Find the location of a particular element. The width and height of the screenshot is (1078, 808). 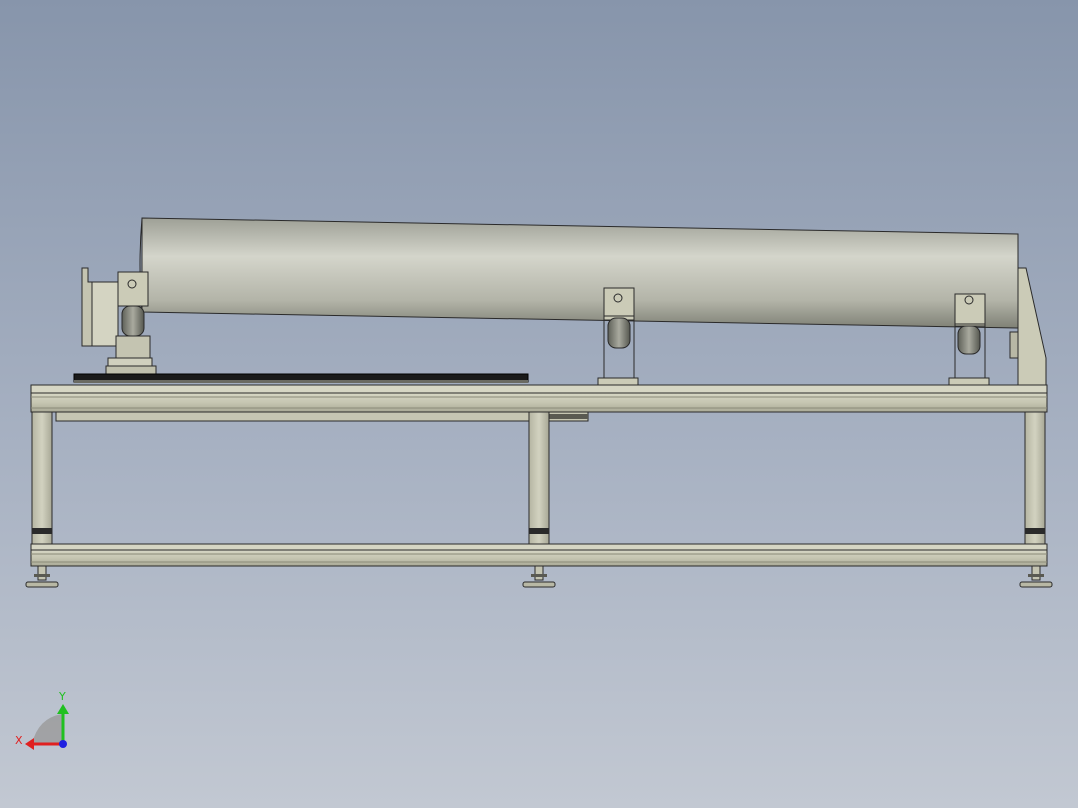

support-roller-right is located at coordinates (969, 339).